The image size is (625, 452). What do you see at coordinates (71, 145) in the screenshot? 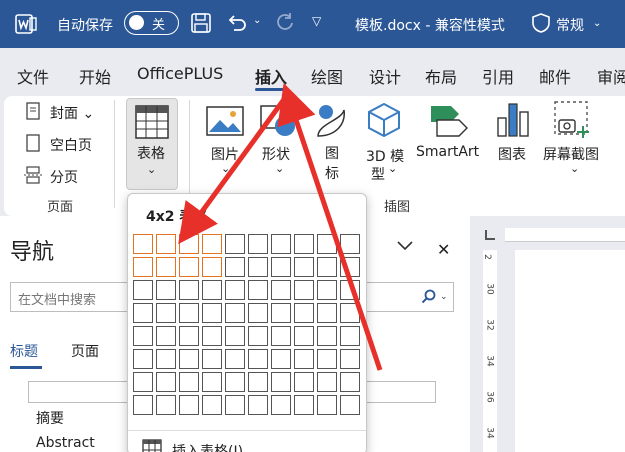
I see `blank-page-button: 空白页` at bounding box center [71, 145].